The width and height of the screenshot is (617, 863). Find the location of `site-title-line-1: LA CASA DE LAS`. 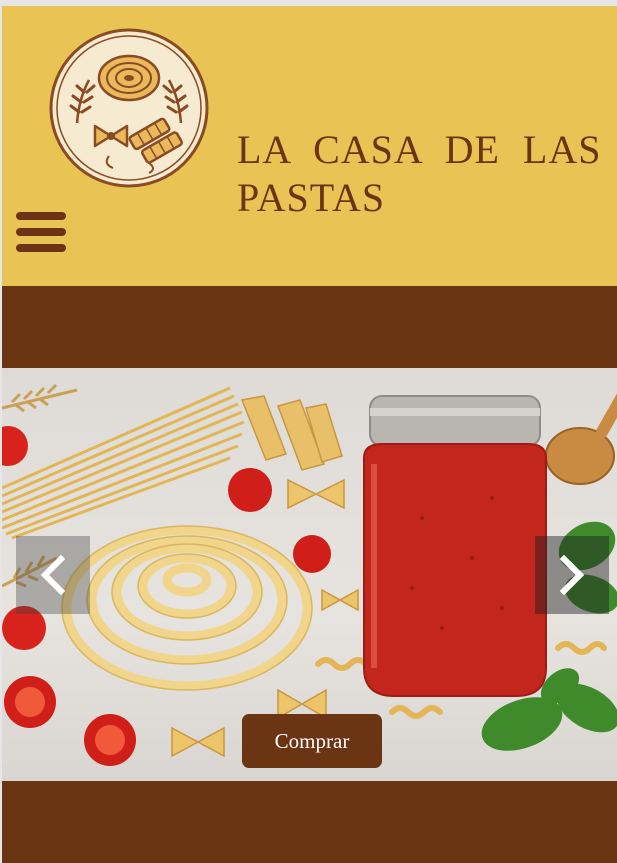

site-title-line-1: LA CASA DE LAS is located at coordinates (419, 149).